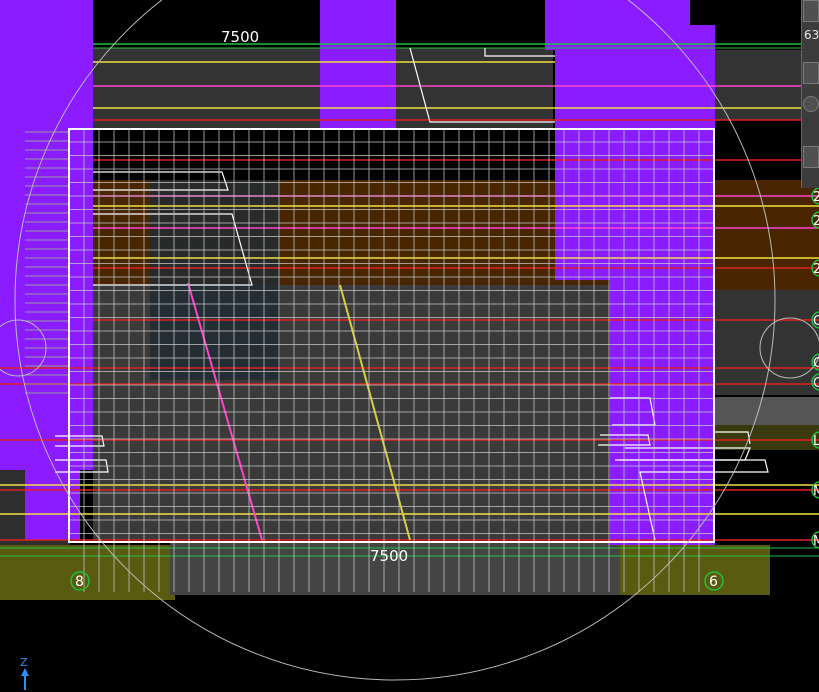  I want to click on toolbar-value: 63, so click(811, 35).